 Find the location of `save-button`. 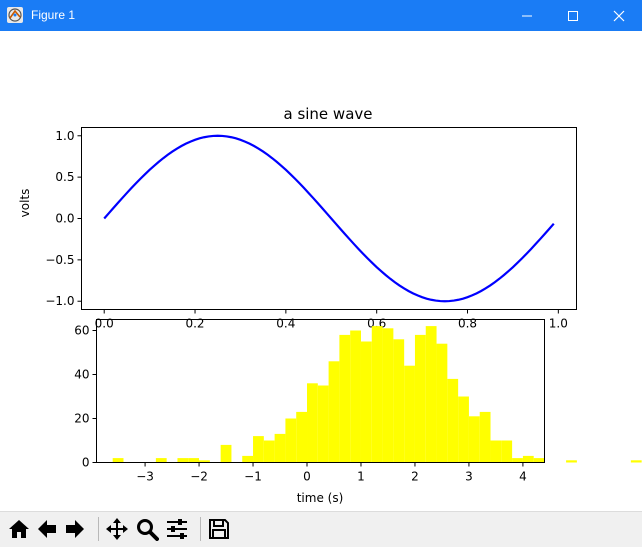

save-button is located at coordinates (219, 529).